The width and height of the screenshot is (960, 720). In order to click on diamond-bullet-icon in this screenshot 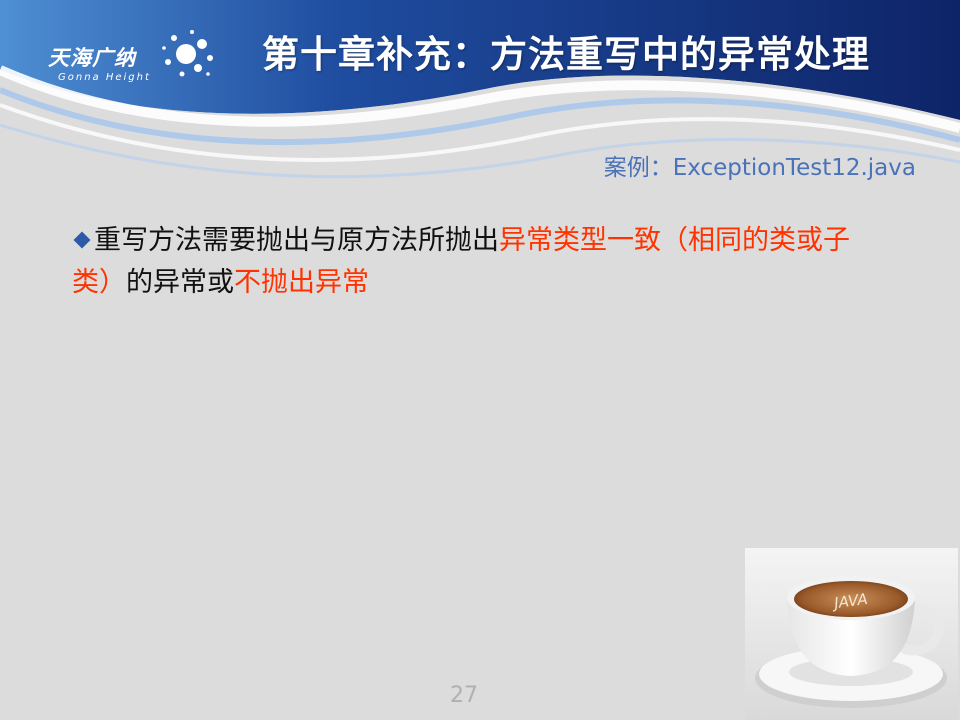, I will do `click(82, 239)`.